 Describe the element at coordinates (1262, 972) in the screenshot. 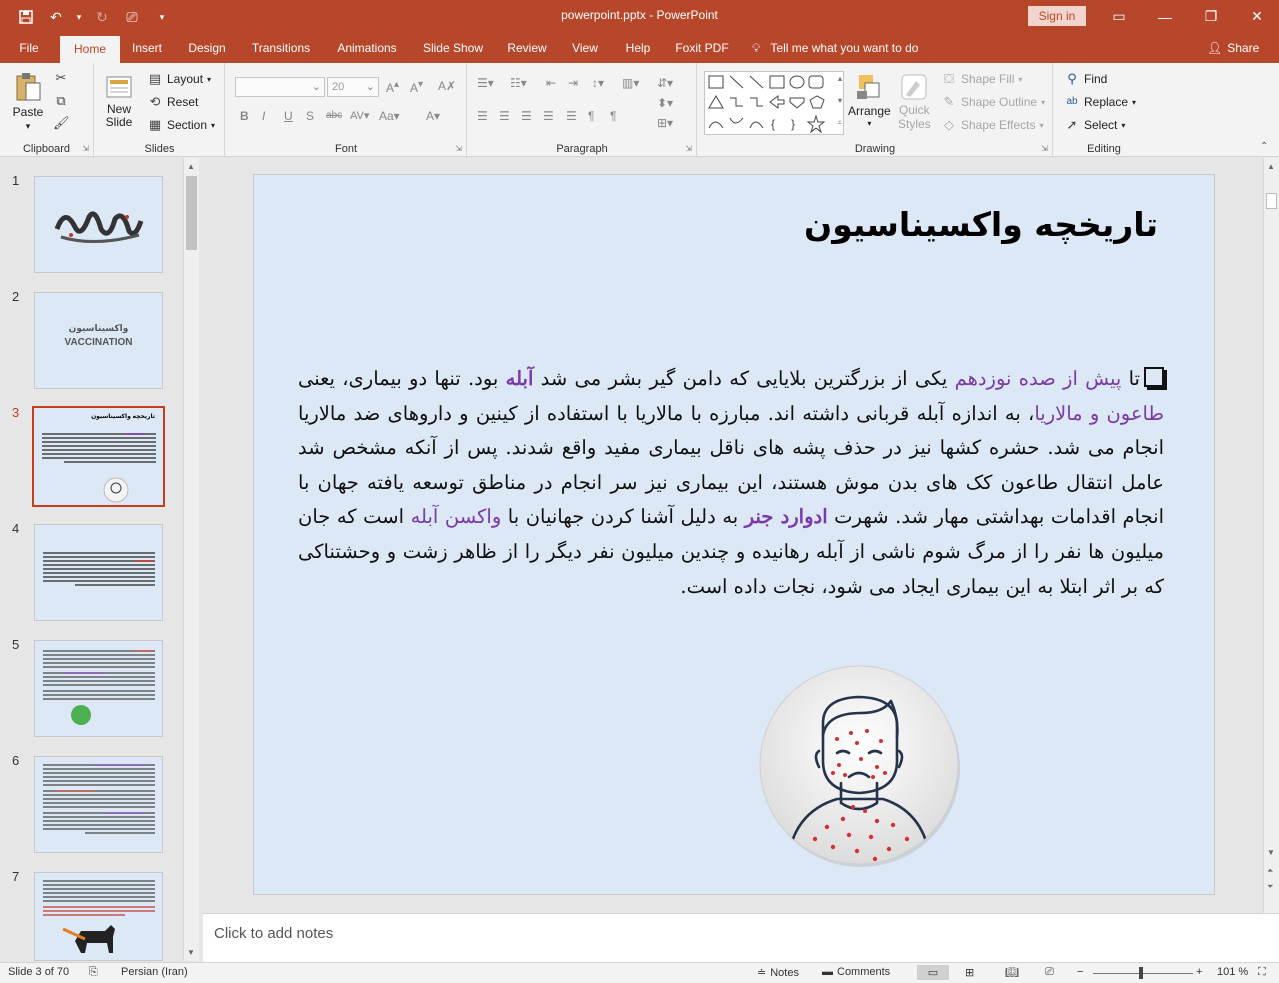

I see `fit-slide-icon: ⛶` at that location.